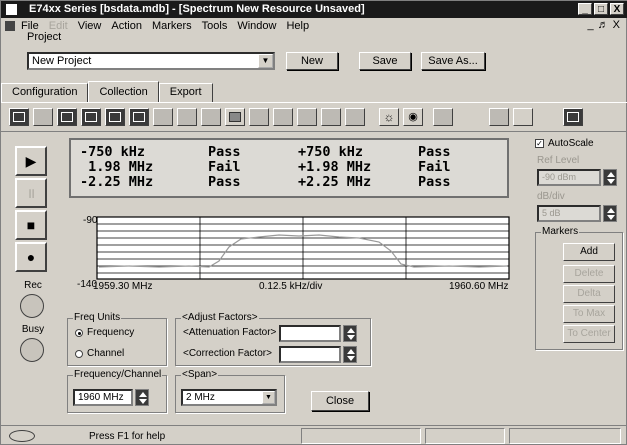  I want to click on rec-label: Rec, so click(33, 285).